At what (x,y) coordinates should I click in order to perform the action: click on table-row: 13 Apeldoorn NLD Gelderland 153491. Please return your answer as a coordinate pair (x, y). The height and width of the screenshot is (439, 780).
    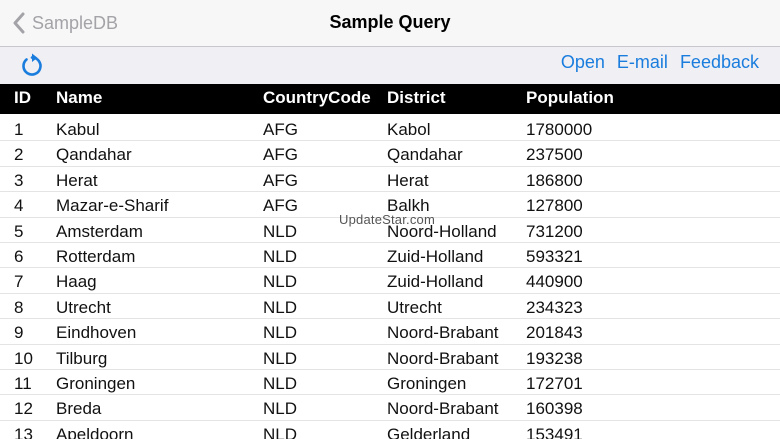
    Looking at the image, I should click on (390, 430).